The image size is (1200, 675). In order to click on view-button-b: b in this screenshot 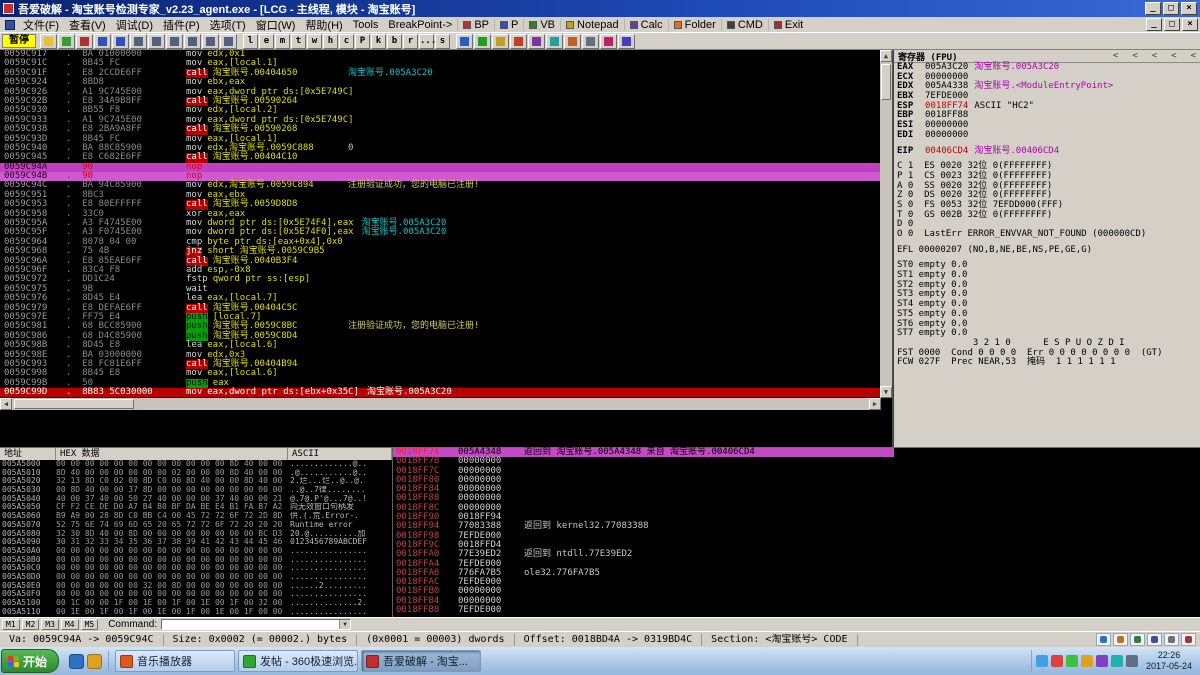, I will do `click(394, 41)`.